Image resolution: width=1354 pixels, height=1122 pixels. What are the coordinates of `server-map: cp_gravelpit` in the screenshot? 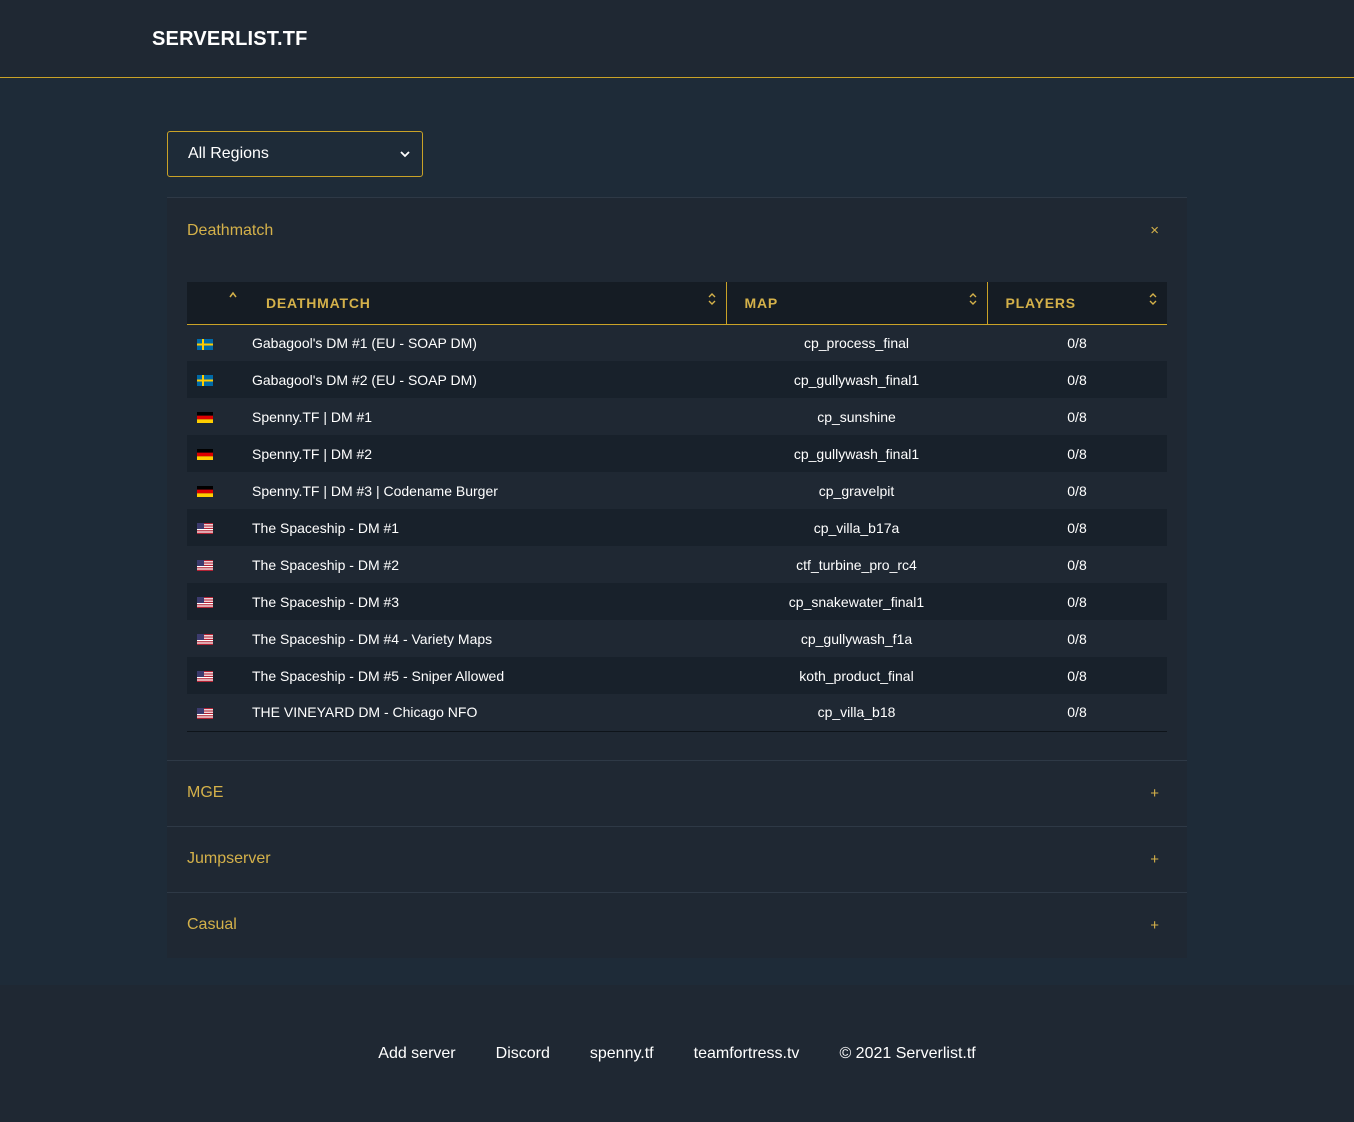 It's located at (856, 490).